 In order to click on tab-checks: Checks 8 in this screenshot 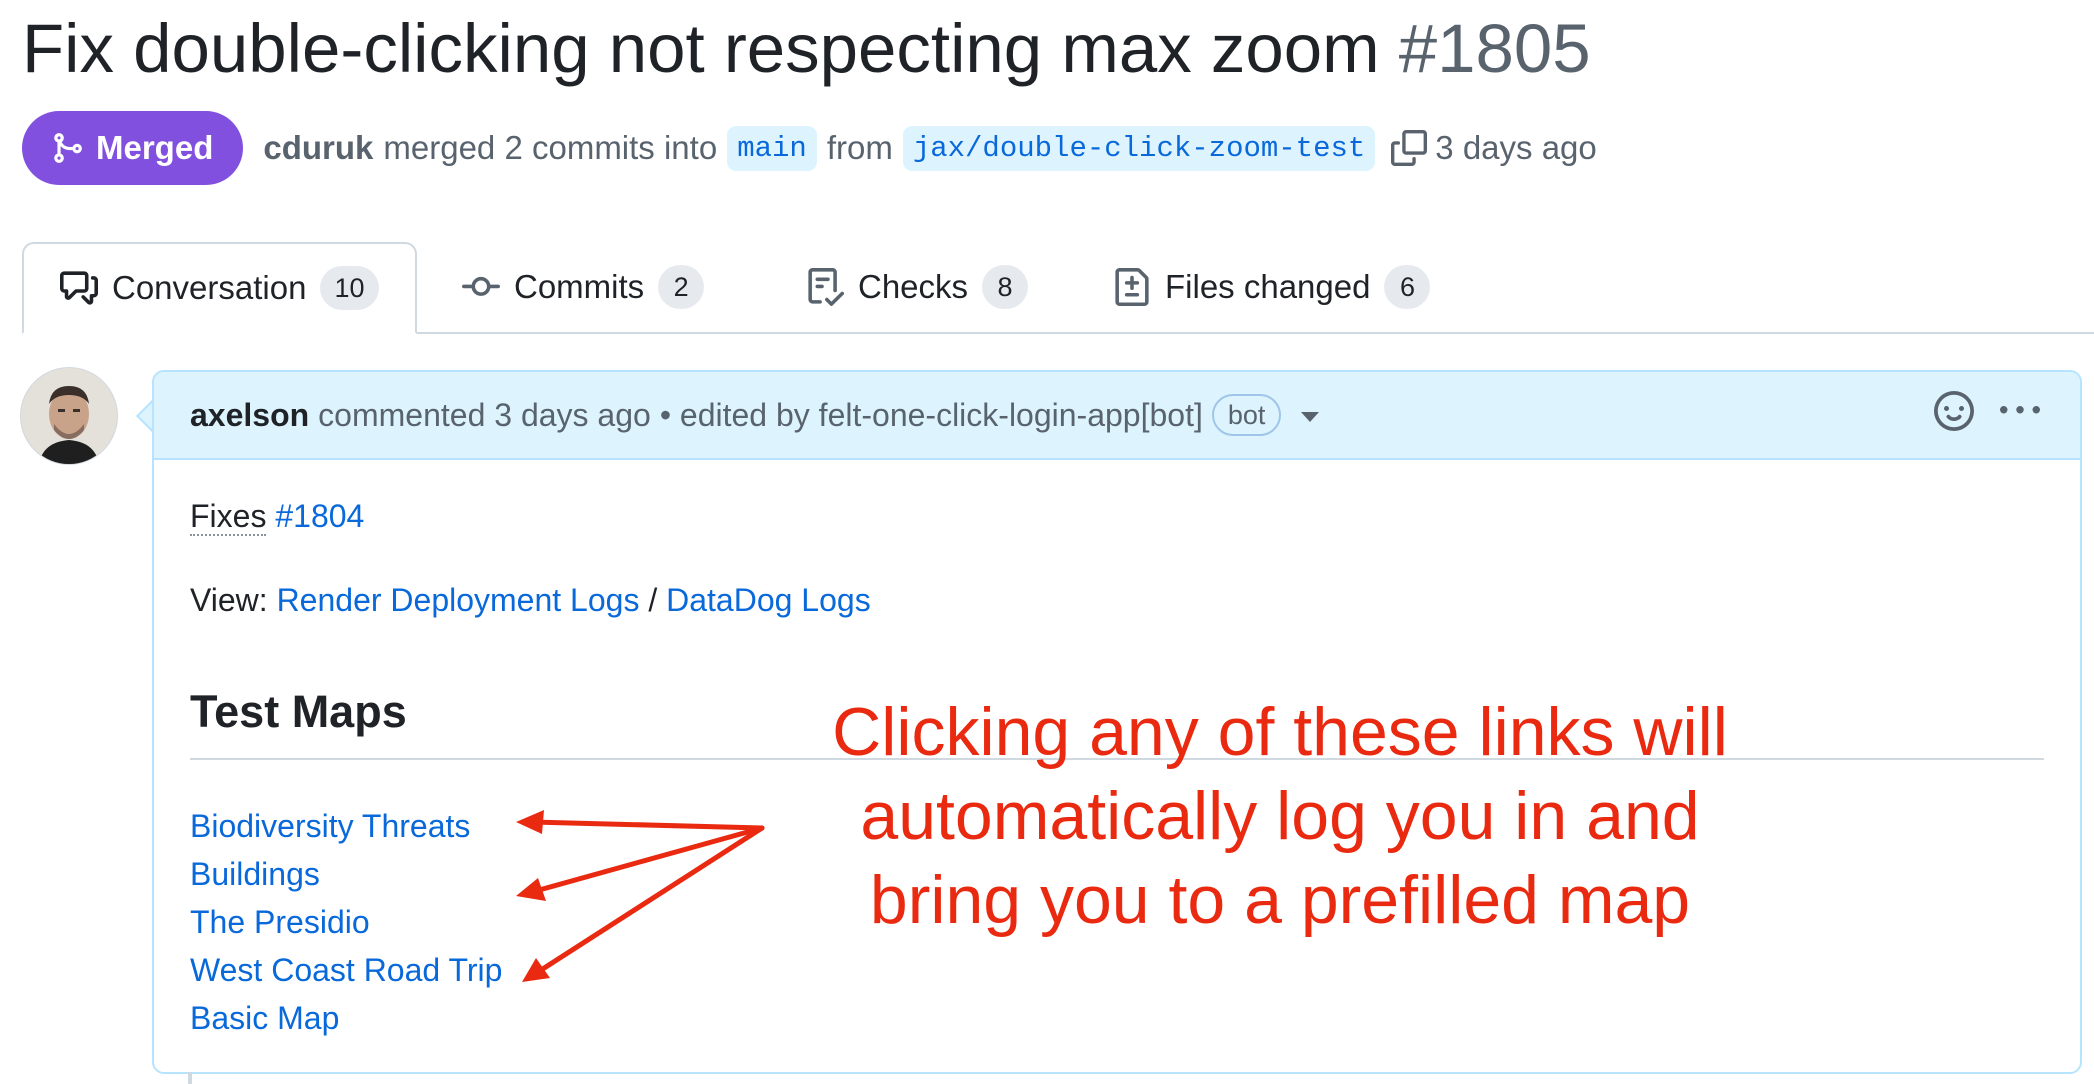, I will do `click(917, 287)`.